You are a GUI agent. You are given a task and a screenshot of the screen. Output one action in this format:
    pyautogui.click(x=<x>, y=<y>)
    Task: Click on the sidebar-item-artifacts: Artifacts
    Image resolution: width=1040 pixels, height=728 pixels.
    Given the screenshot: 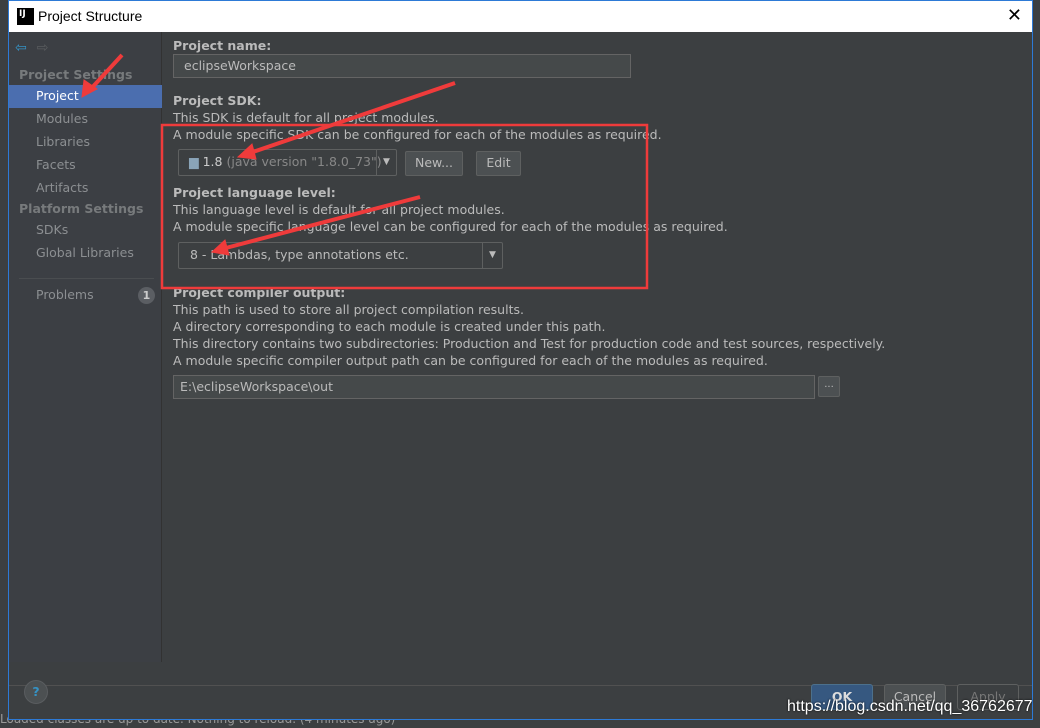 What is the action you would take?
    pyautogui.click(x=85, y=188)
    